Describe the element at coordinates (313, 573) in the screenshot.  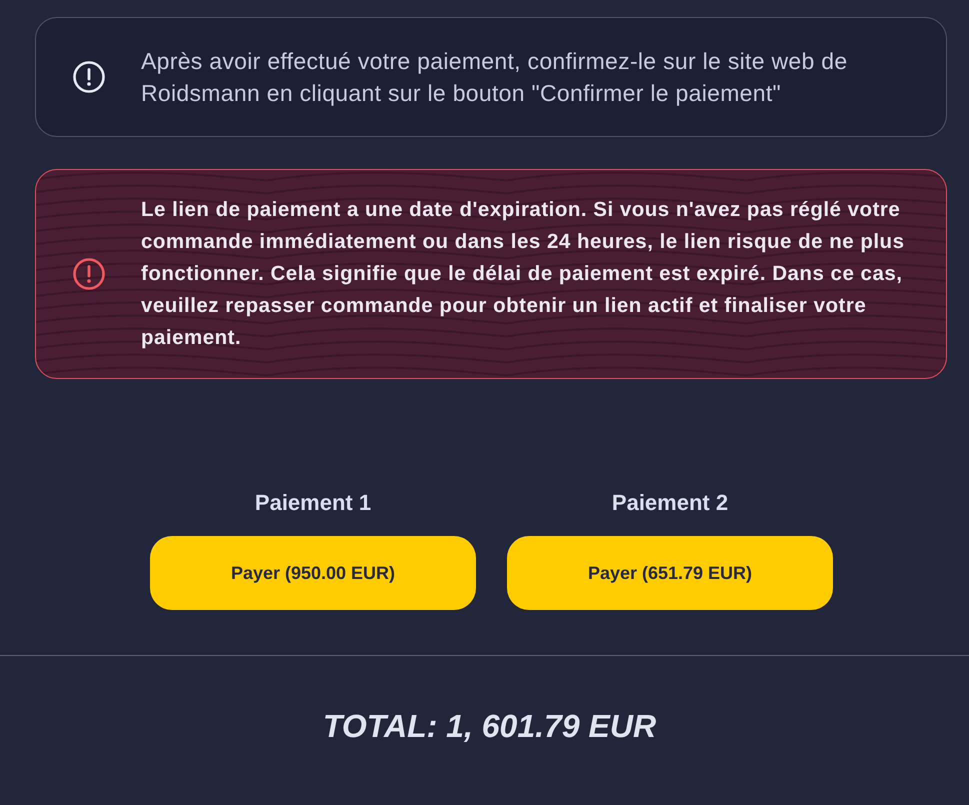
I see `pay-button: Payer (950.00 EUR)` at that location.